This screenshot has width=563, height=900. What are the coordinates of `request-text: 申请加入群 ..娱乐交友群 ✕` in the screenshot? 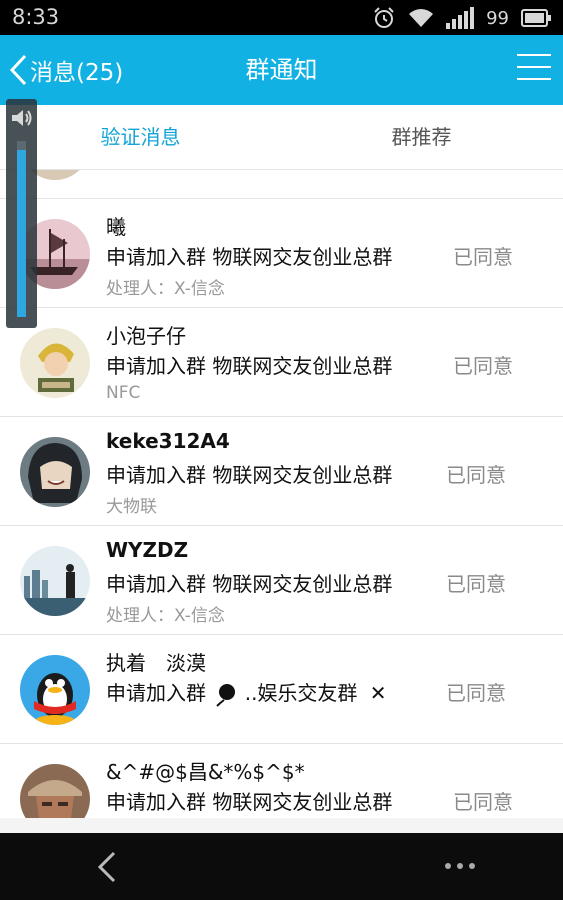 It's located at (246, 692).